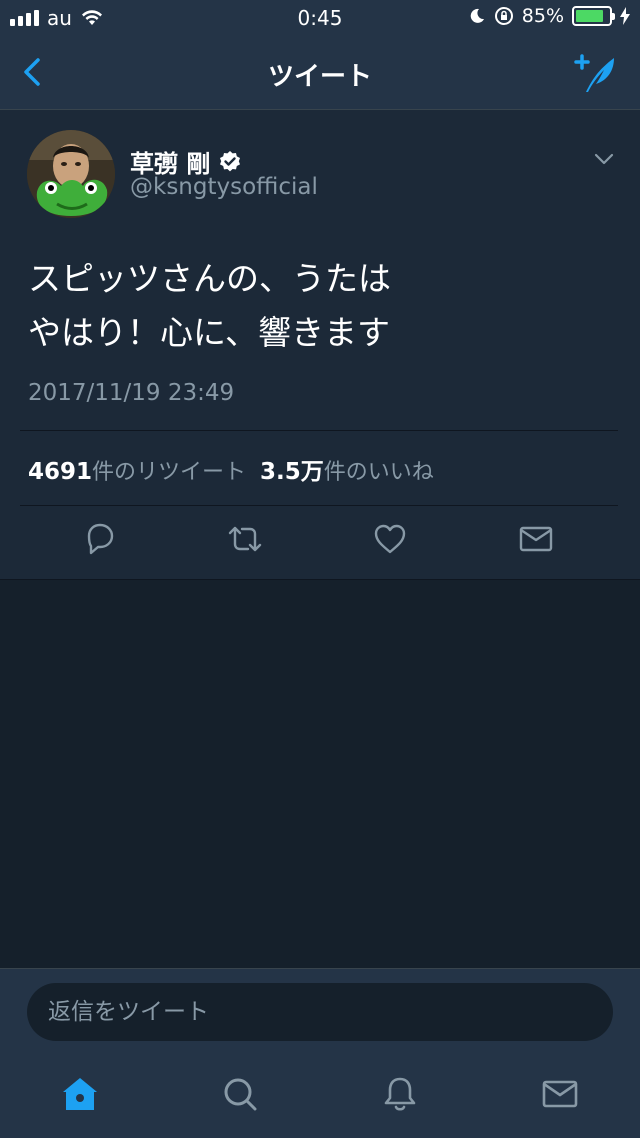 The height and width of the screenshot is (1138, 640). What do you see at coordinates (131, 393) in the screenshot?
I see `tweet-timestamp: 2017/11/19 23:49` at bounding box center [131, 393].